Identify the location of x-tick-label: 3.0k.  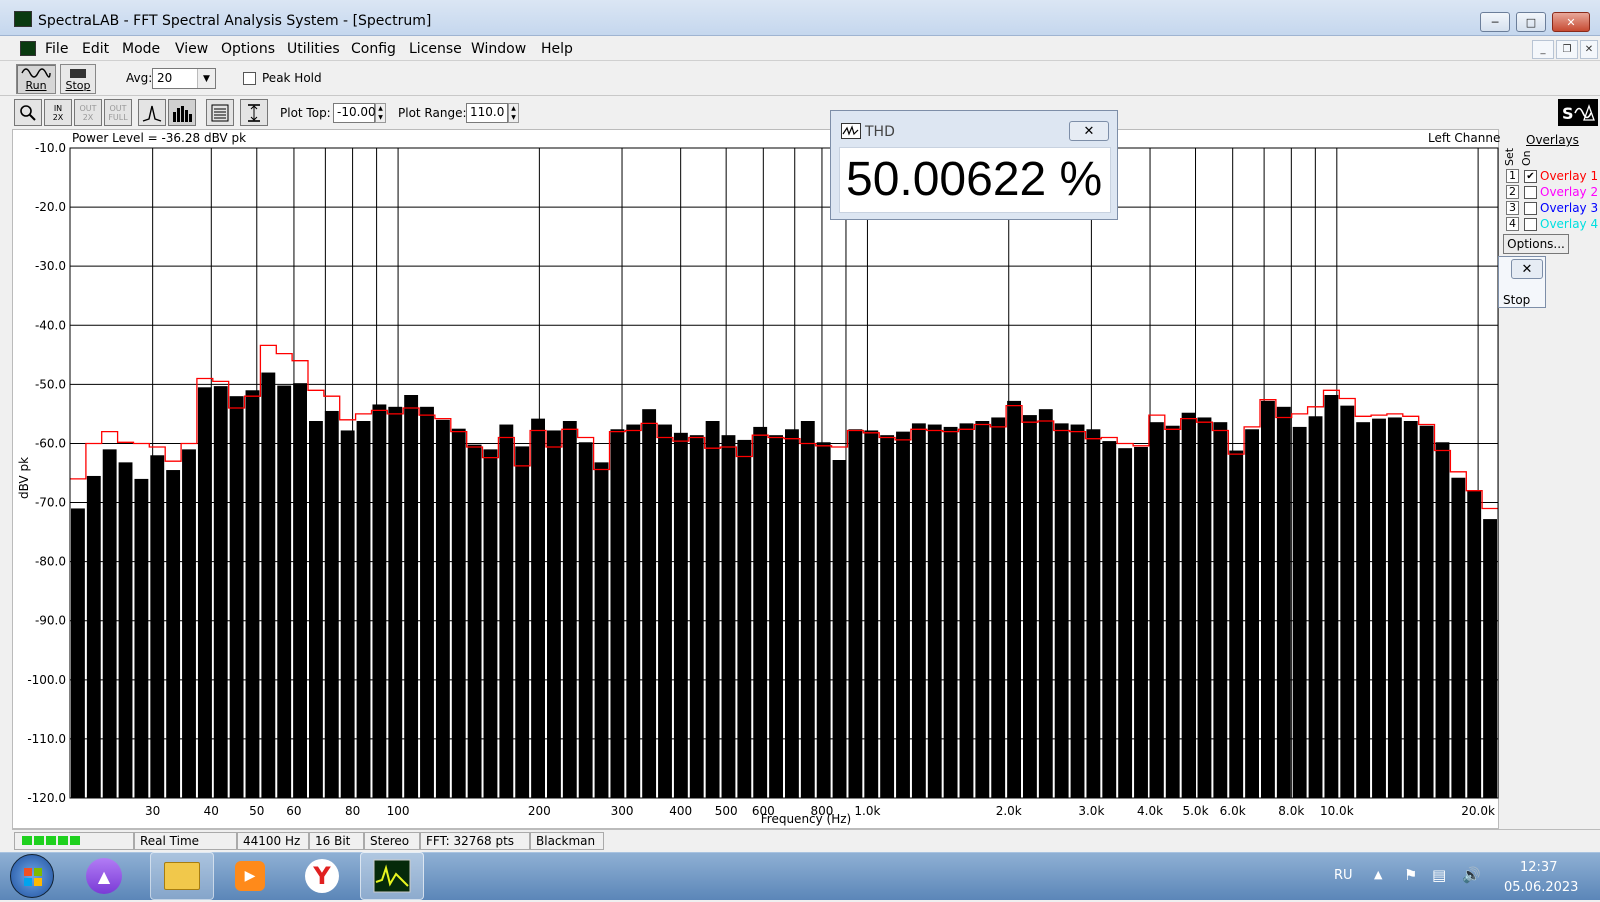
(1091, 811).